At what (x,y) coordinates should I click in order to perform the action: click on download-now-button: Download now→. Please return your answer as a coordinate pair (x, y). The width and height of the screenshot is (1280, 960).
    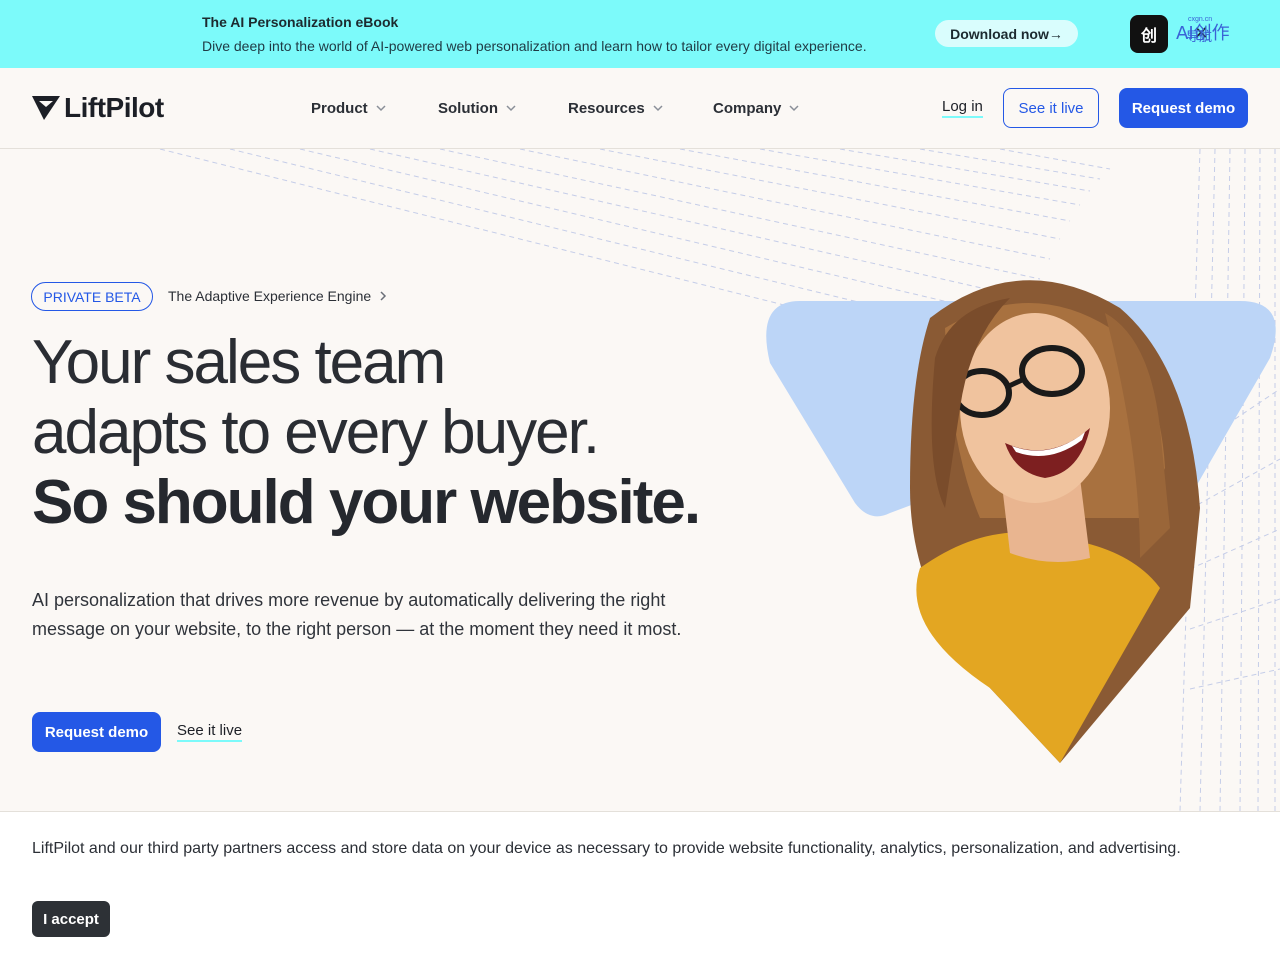
    Looking at the image, I should click on (1006, 33).